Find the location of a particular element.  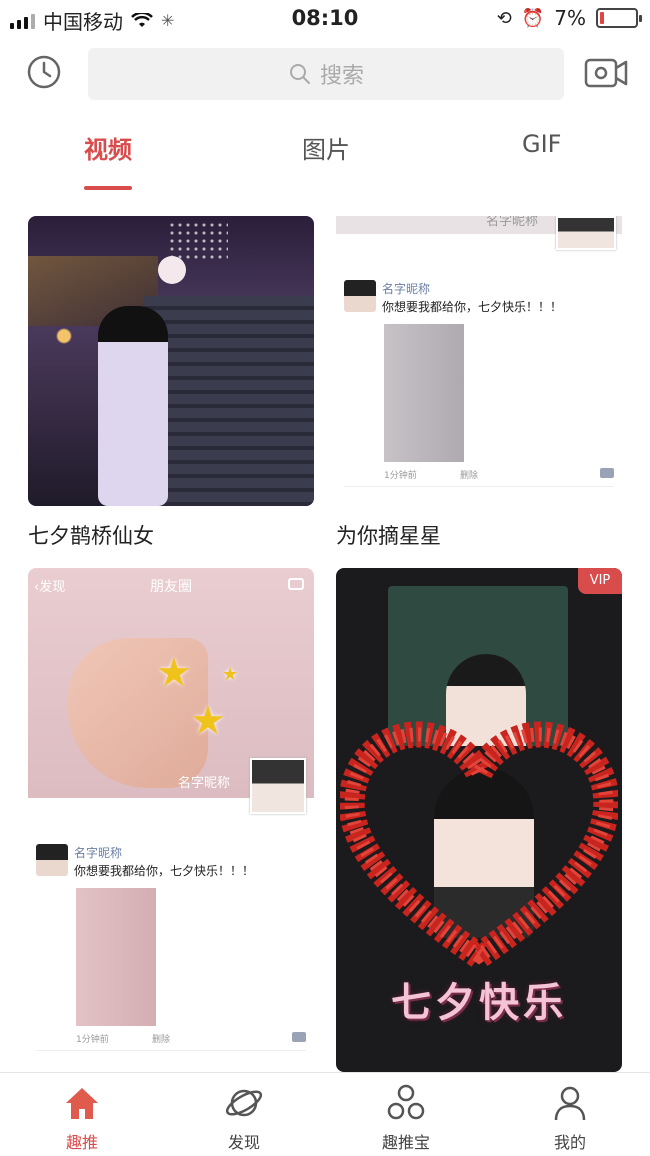

card-caption: 为你摘星星 is located at coordinates (388, 535).